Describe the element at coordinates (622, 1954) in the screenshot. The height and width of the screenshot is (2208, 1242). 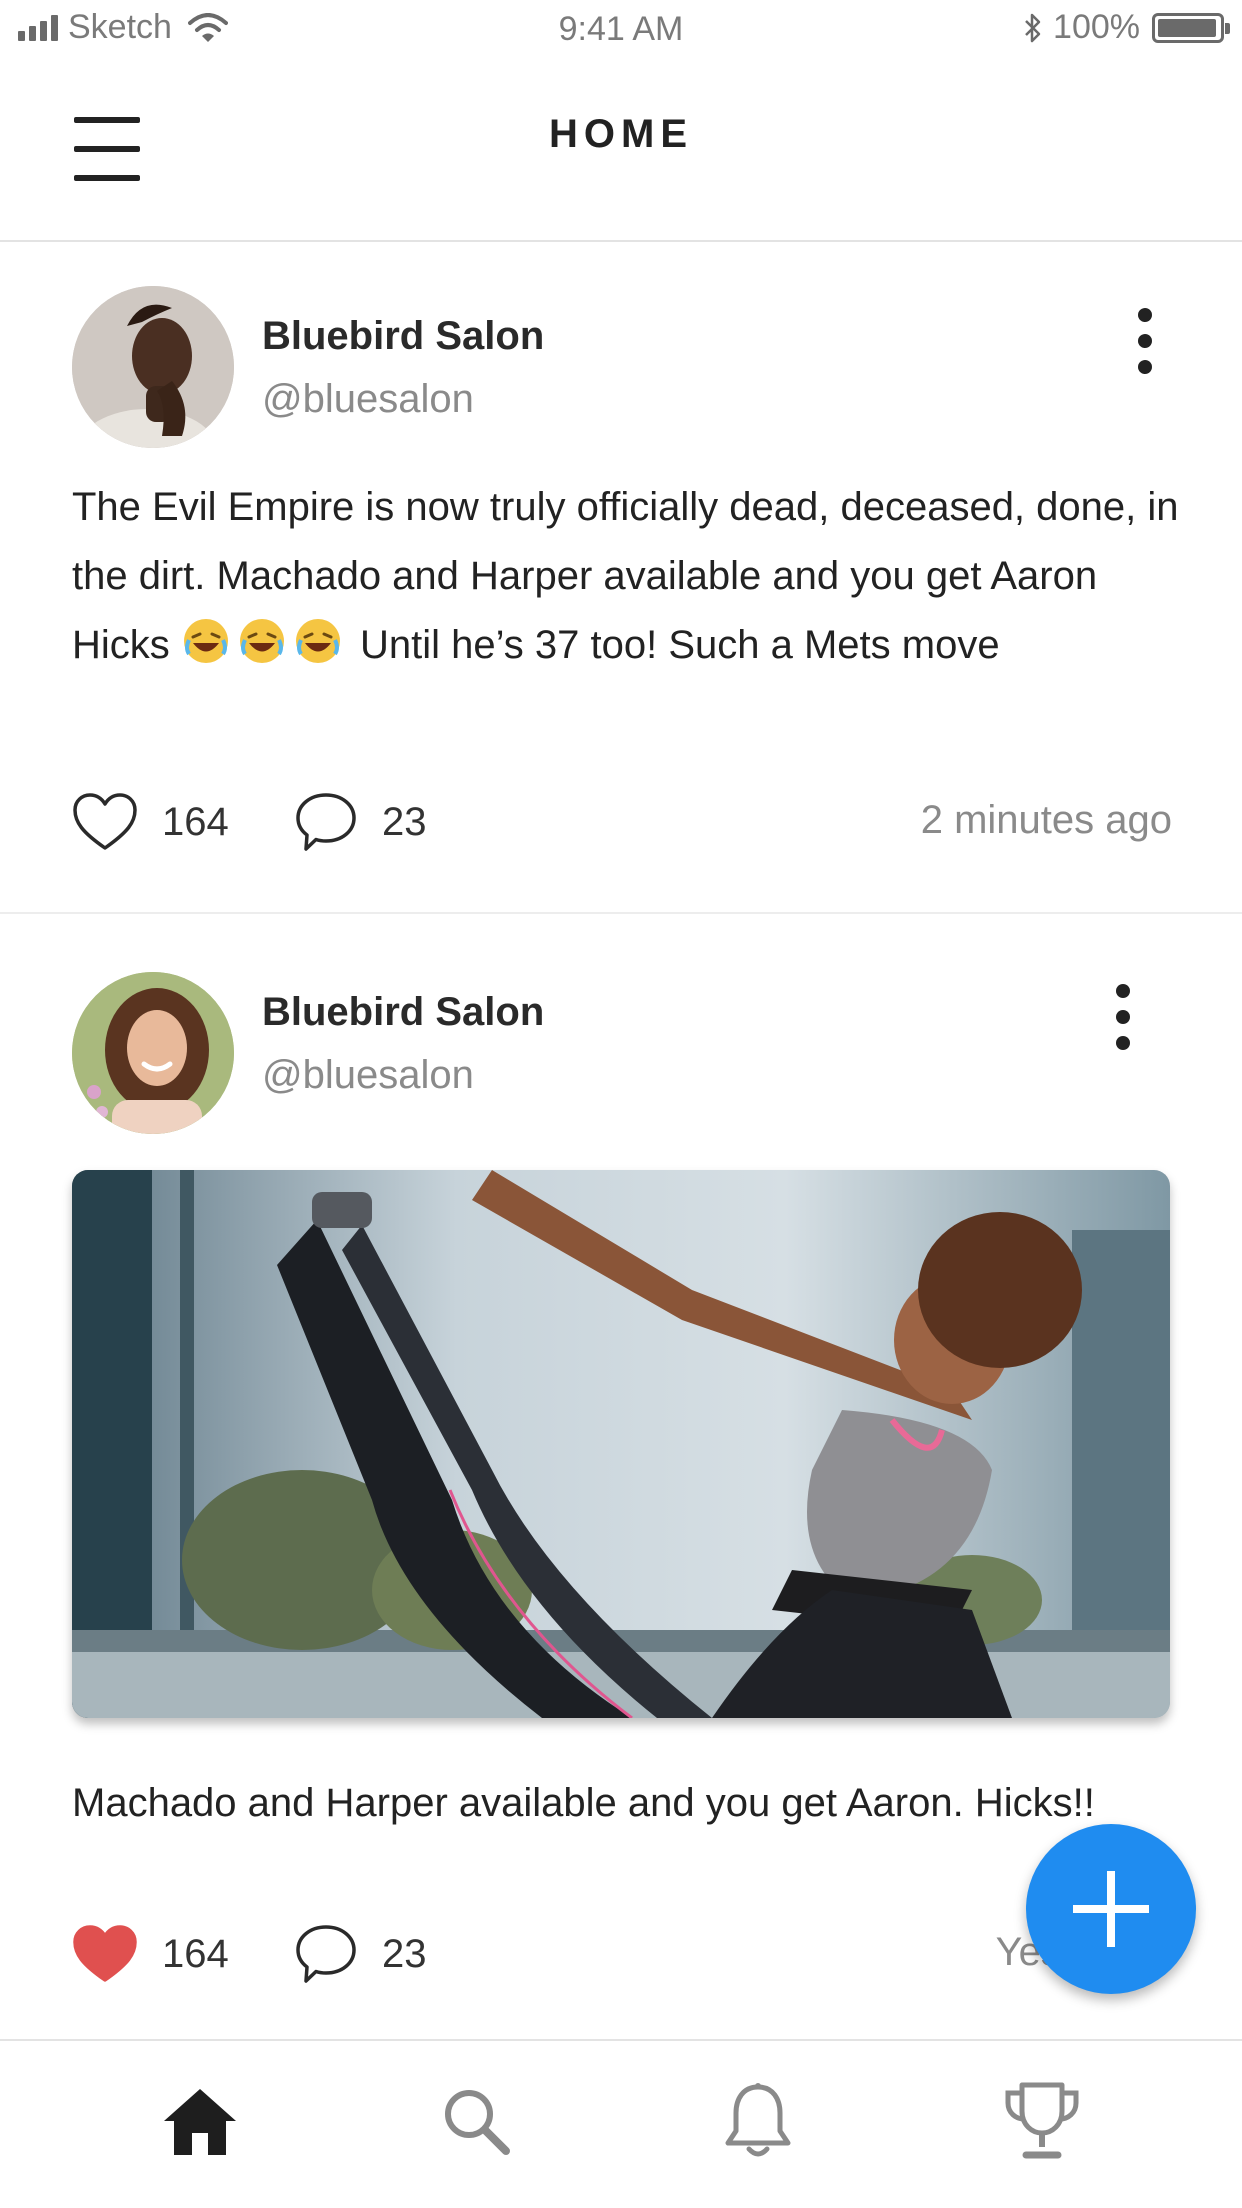
I see `post-actions: 164 23 Yesterday` at that location.